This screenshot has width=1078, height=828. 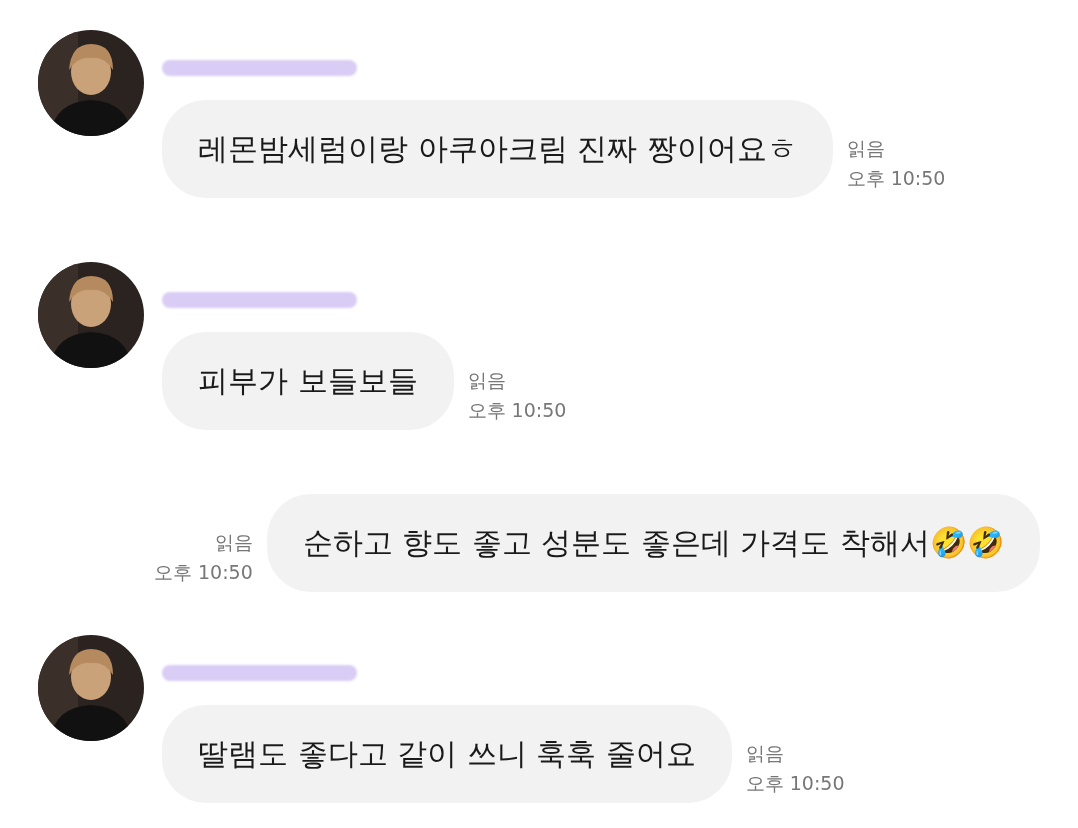 I want to click on message-bubble: 딸램도 좋다고 같이 쓰니 훅훅 줄어요, so click(x=447, y=754).